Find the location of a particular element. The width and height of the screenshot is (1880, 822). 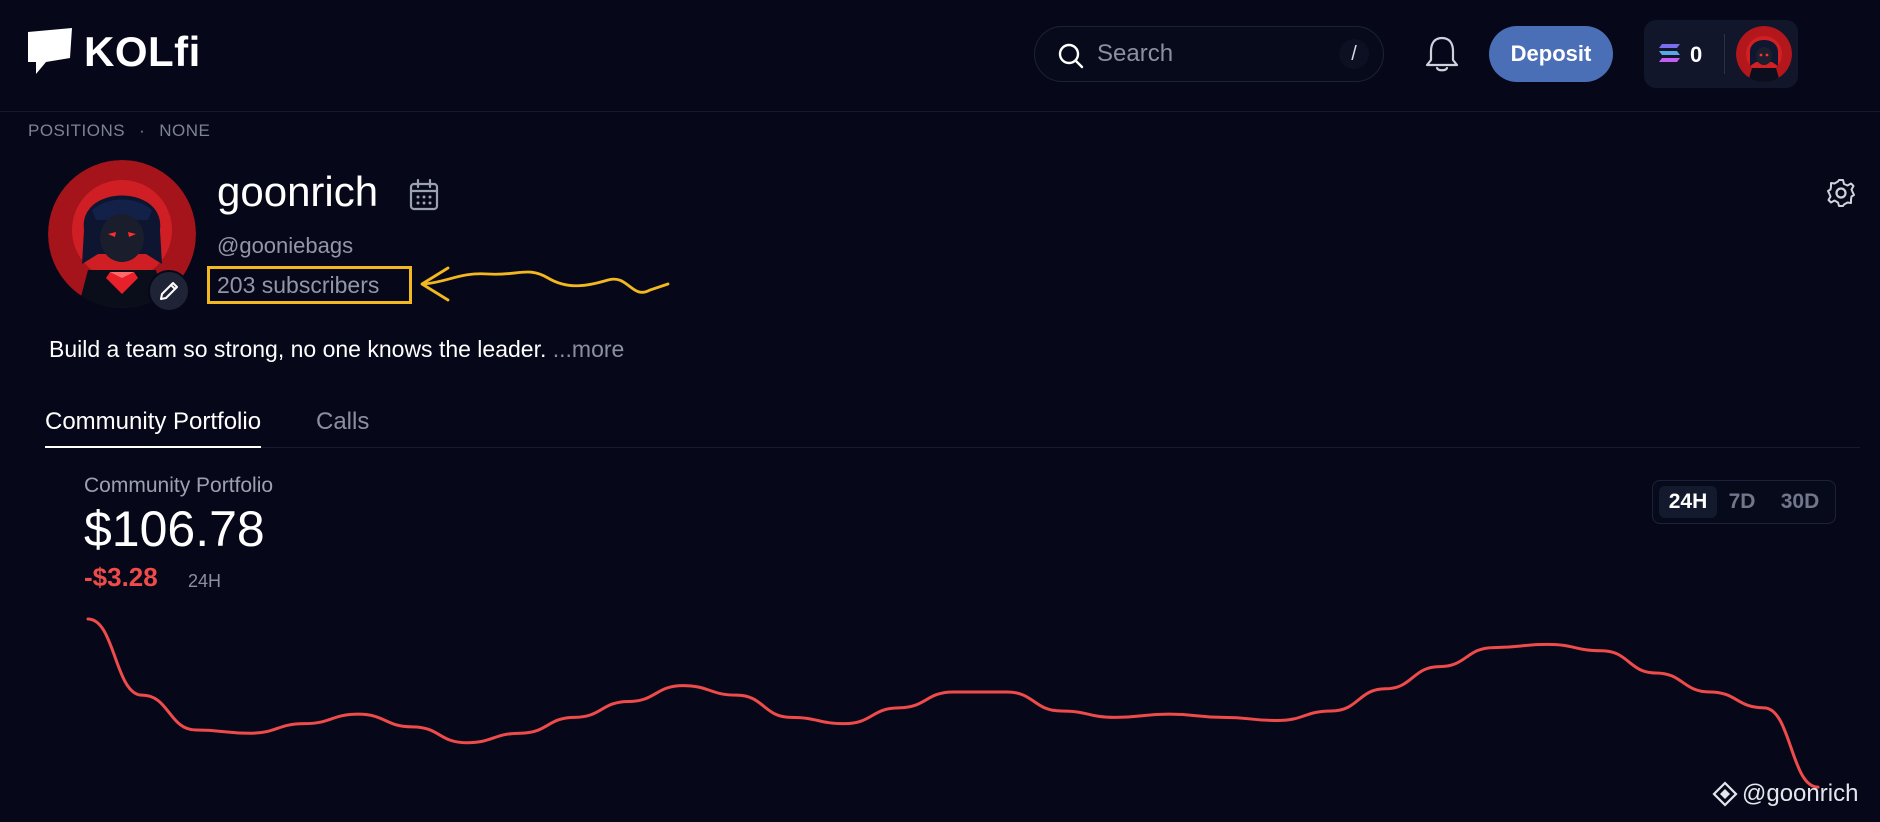

time-range-selector: 24H 7D 30D is located at coordinates (1744, 502).